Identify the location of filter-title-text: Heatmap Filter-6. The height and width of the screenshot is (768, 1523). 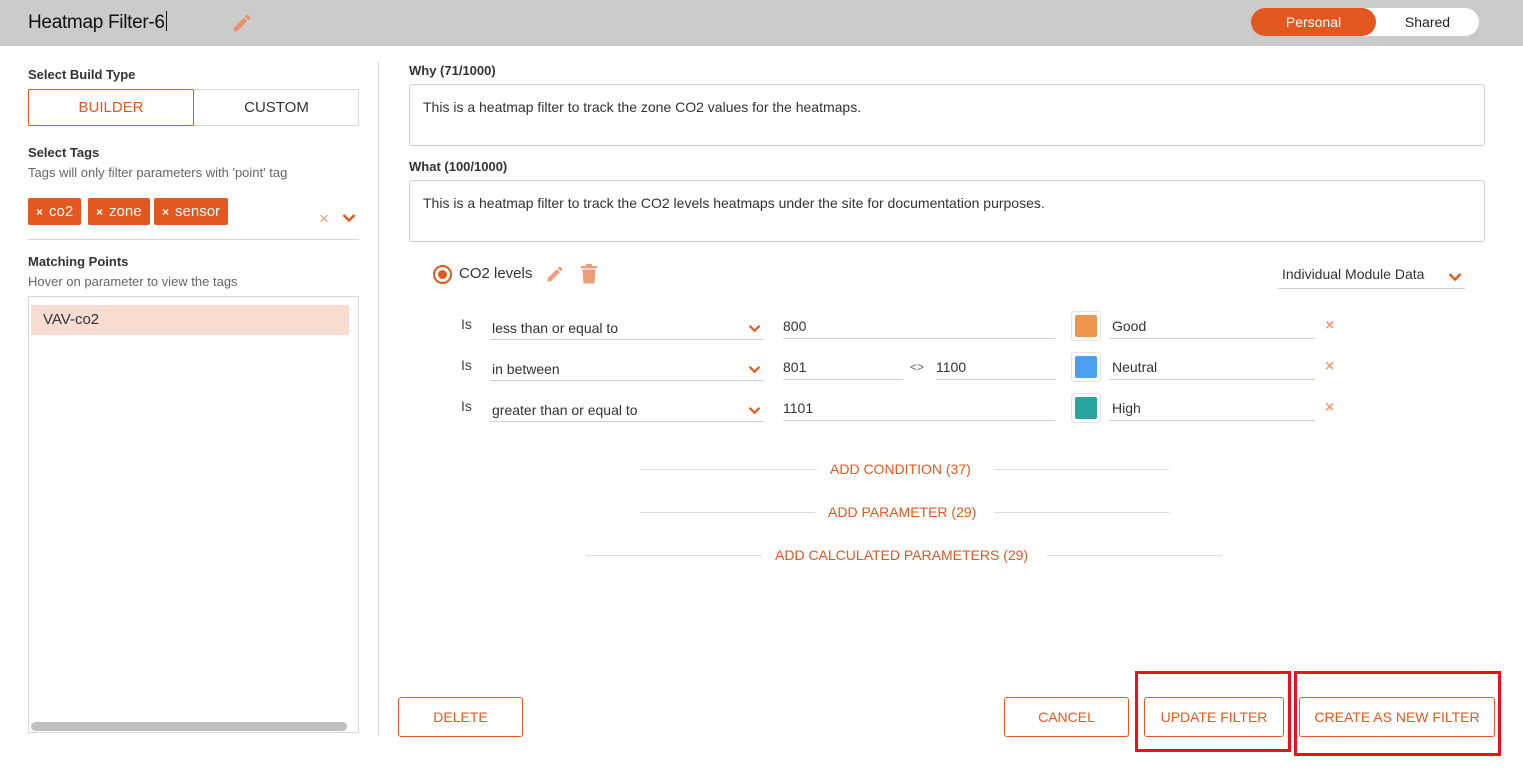
(96, 22).